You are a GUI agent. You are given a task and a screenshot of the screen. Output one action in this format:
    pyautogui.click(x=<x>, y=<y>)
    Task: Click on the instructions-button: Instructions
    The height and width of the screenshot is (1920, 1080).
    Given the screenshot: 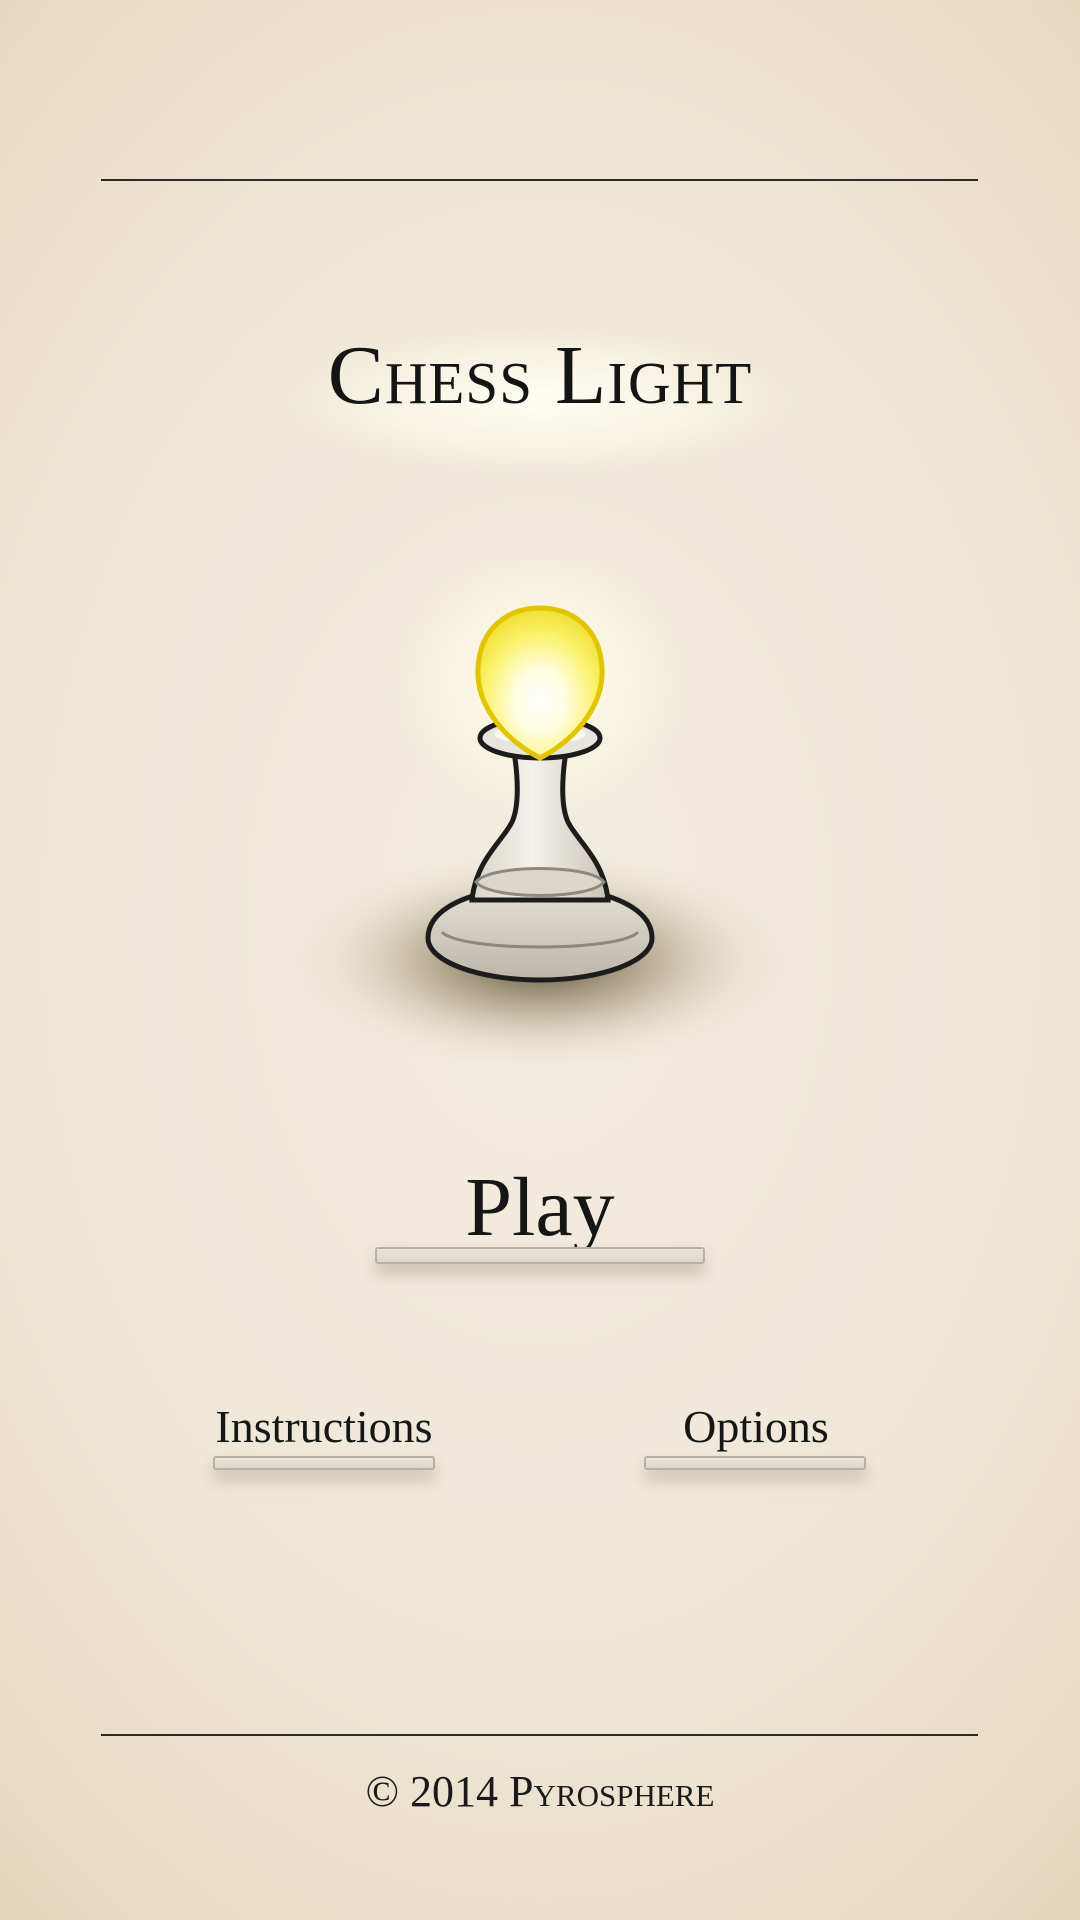 What is the action you would take?
    pyautogui.click(x=324, y=1427)
    